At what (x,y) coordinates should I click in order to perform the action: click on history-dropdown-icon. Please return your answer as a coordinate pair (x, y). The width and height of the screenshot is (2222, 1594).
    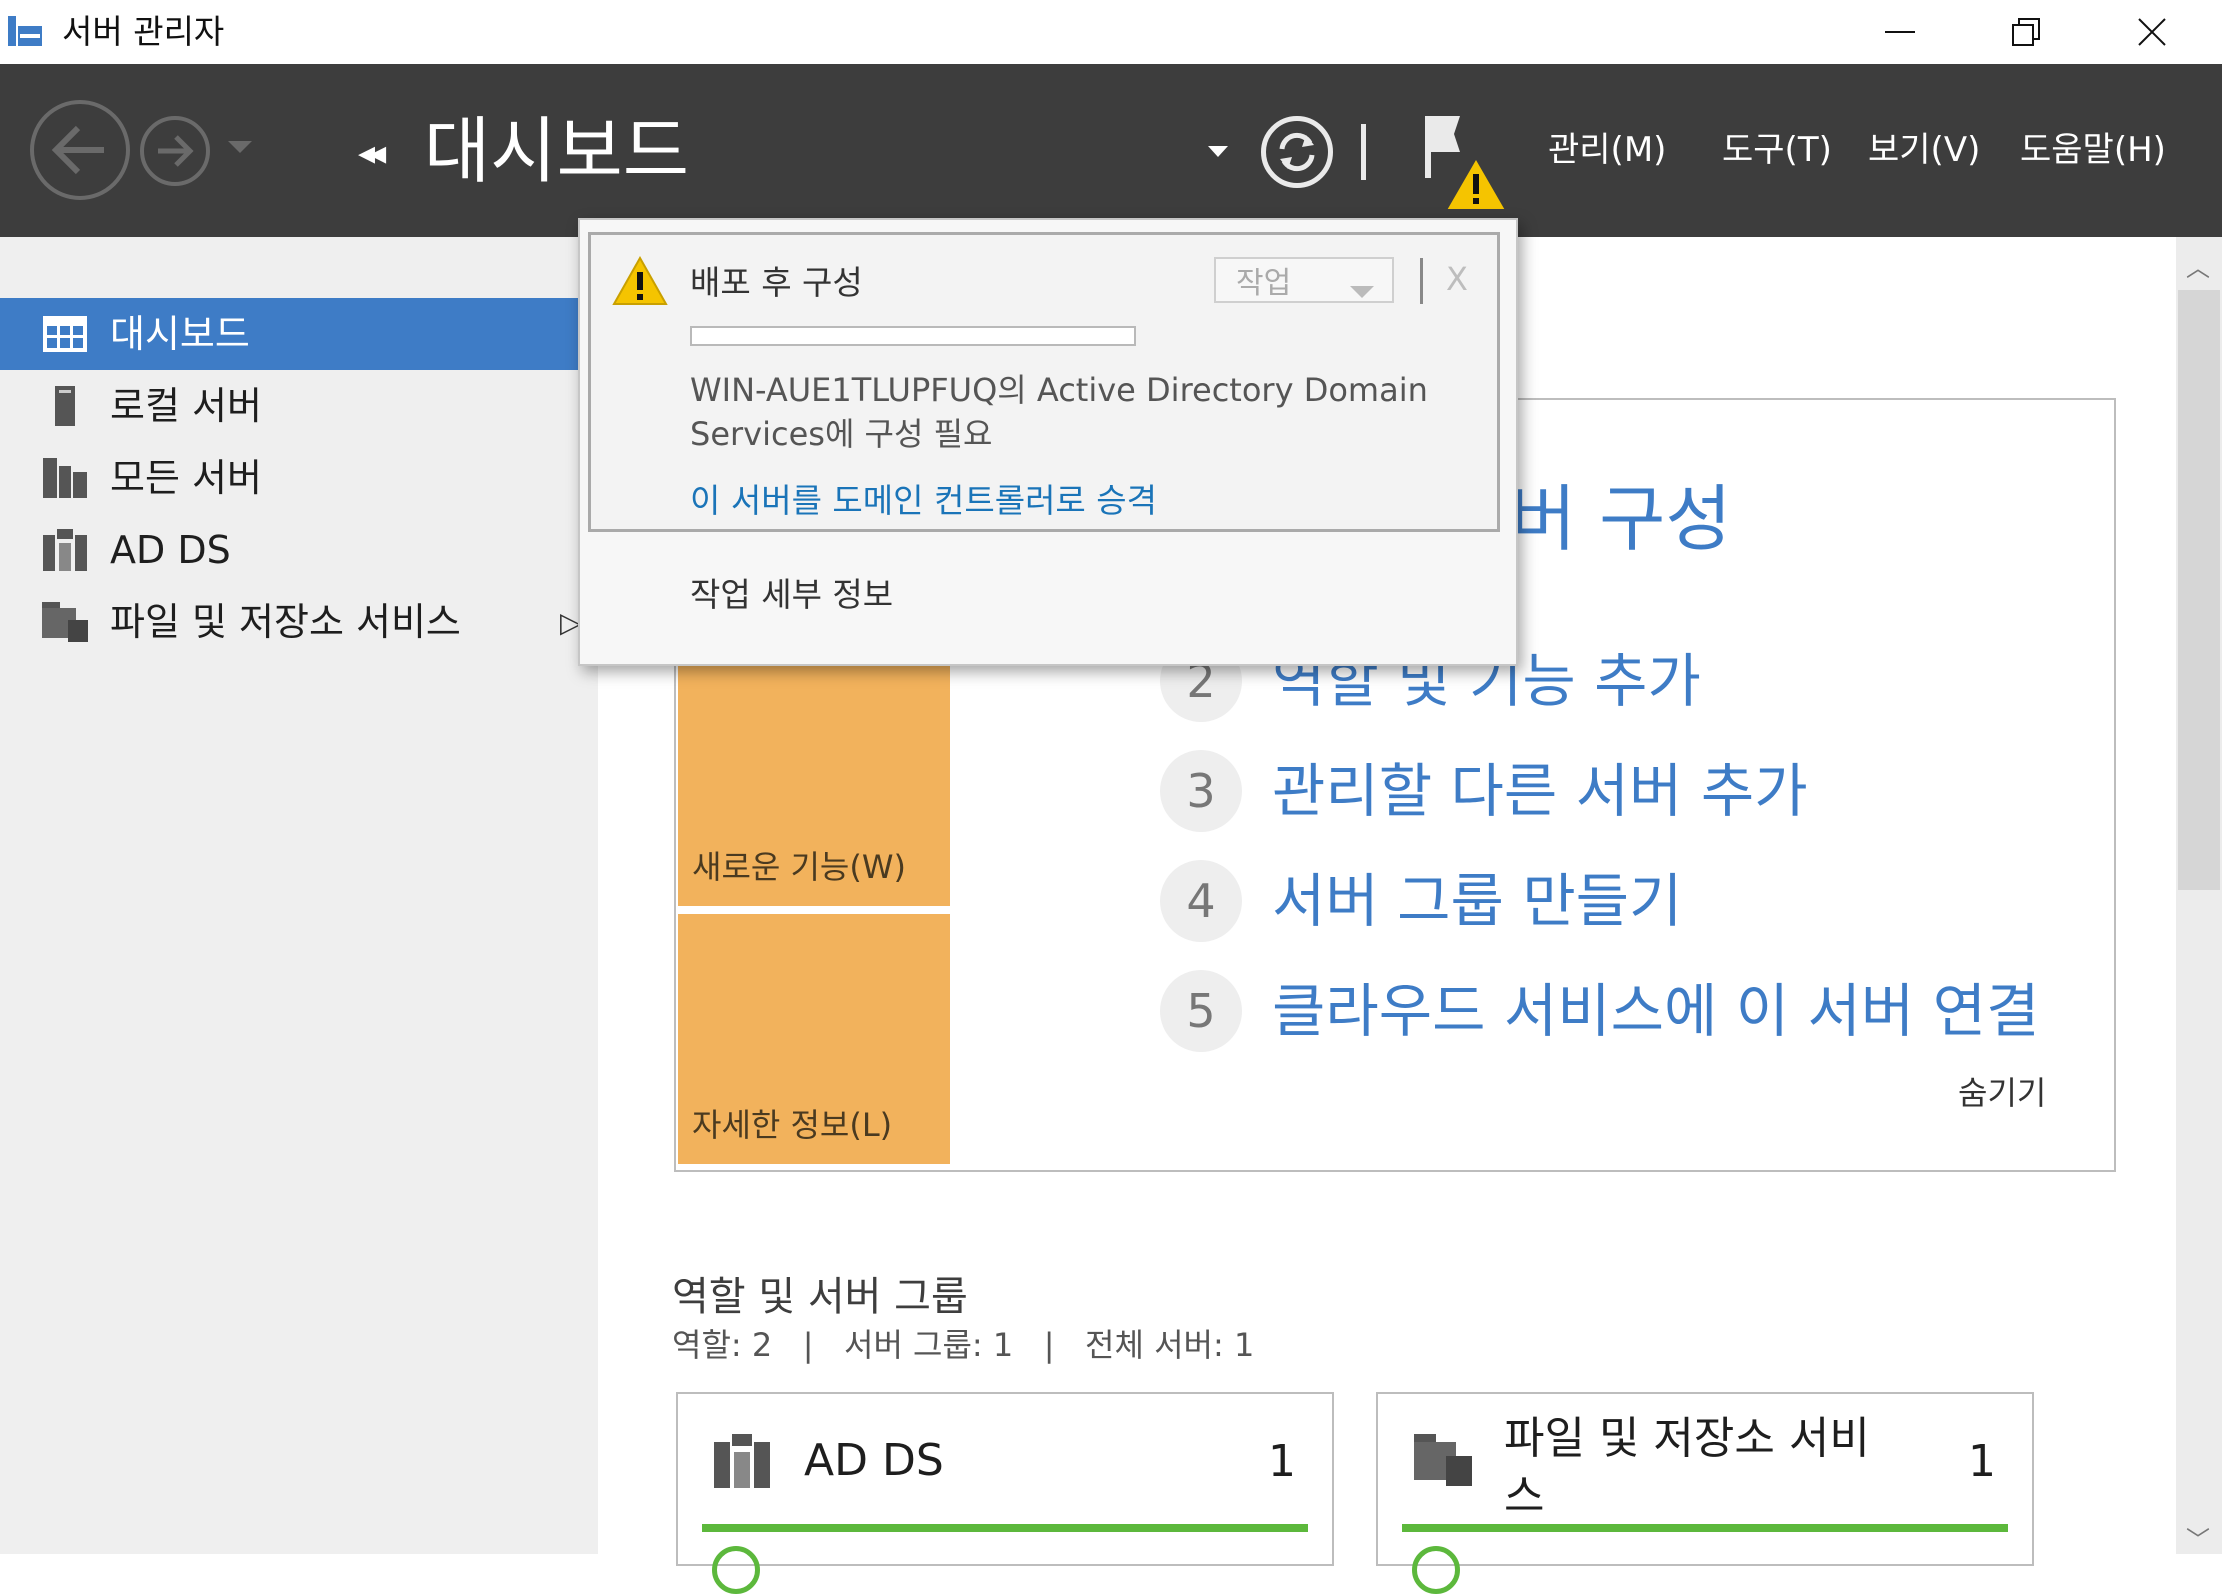
    Looking at the image, I should click on (240, 149).